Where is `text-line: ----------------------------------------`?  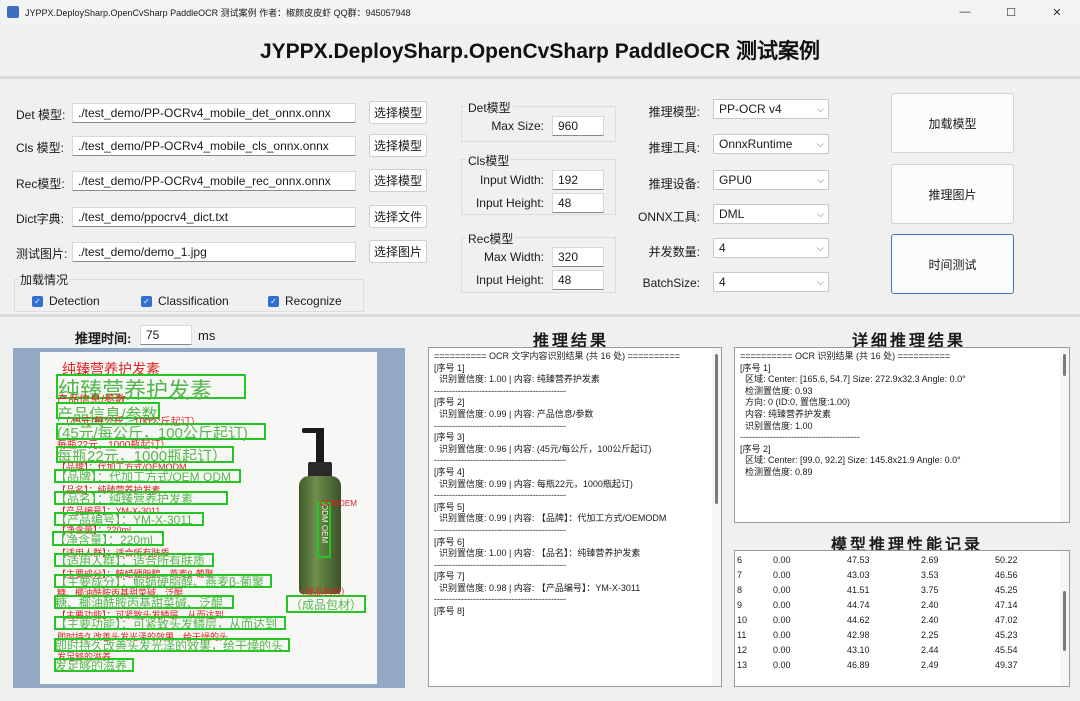 text-line: ---------------------------------------- is located at coordinates (800, 437).